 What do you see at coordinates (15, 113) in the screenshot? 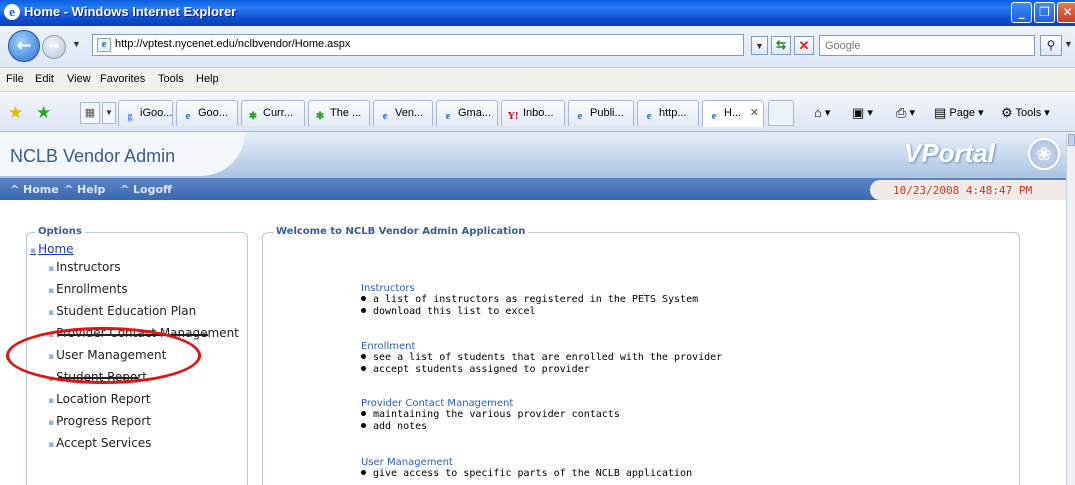
I see `favorites-center-icon: ★` at bounding box center [15, 113].